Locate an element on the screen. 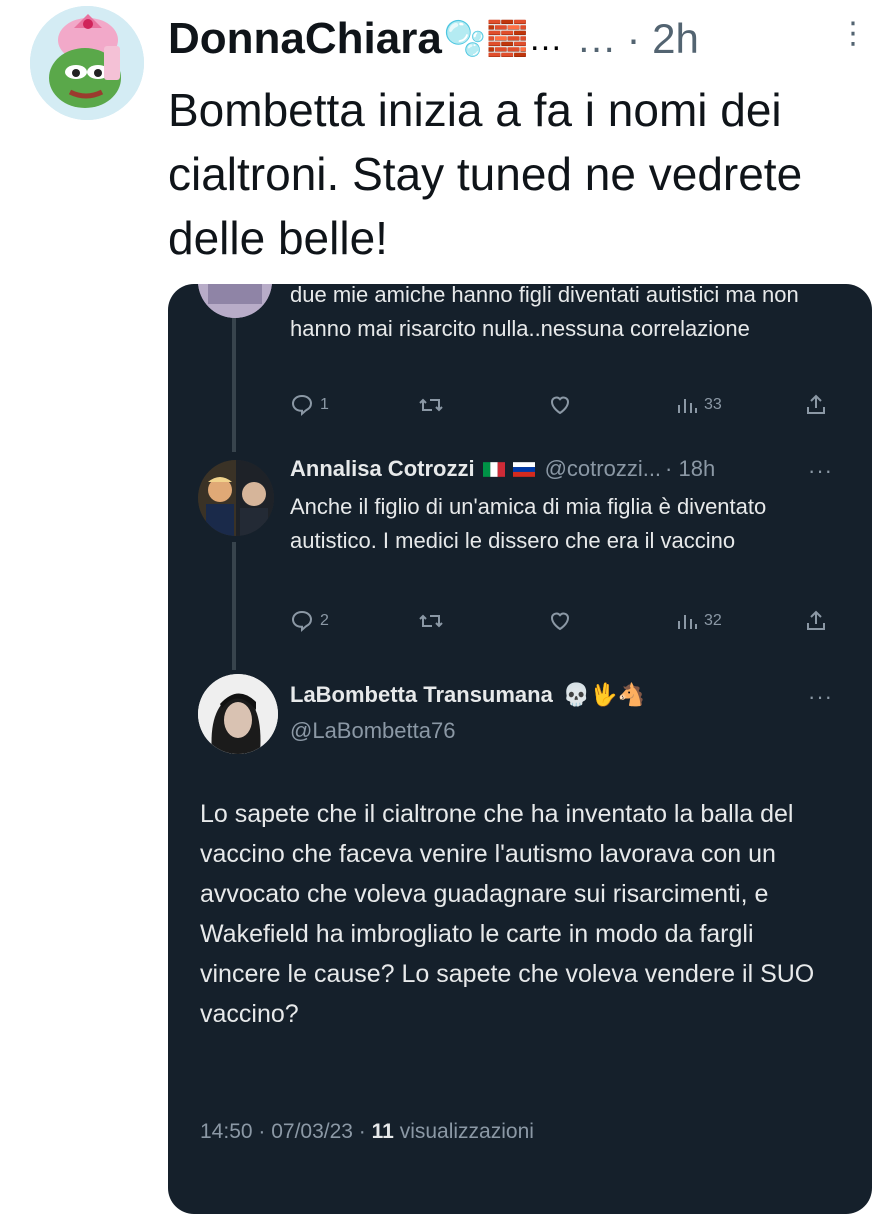  views-label: visualizzazioni is located at coordinates (466, 1131).